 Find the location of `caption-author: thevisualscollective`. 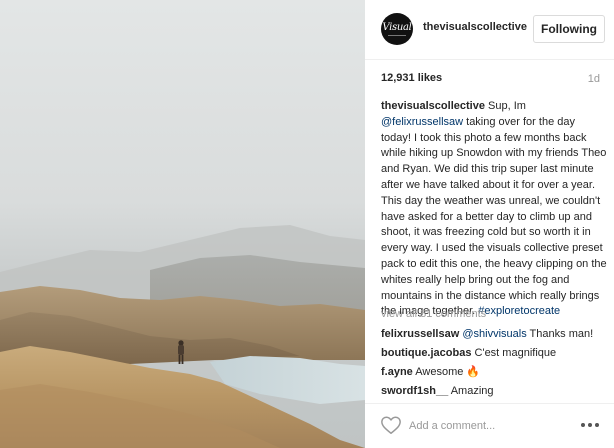

caption-author: thevisualscollective is located at coordinates (433, 106).